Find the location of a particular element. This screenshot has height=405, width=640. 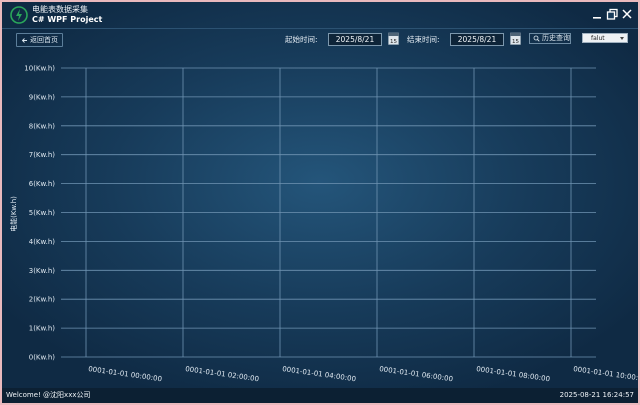

clock-text: 2025-08-21 16:24:57 is located at coordinates (596, 395).